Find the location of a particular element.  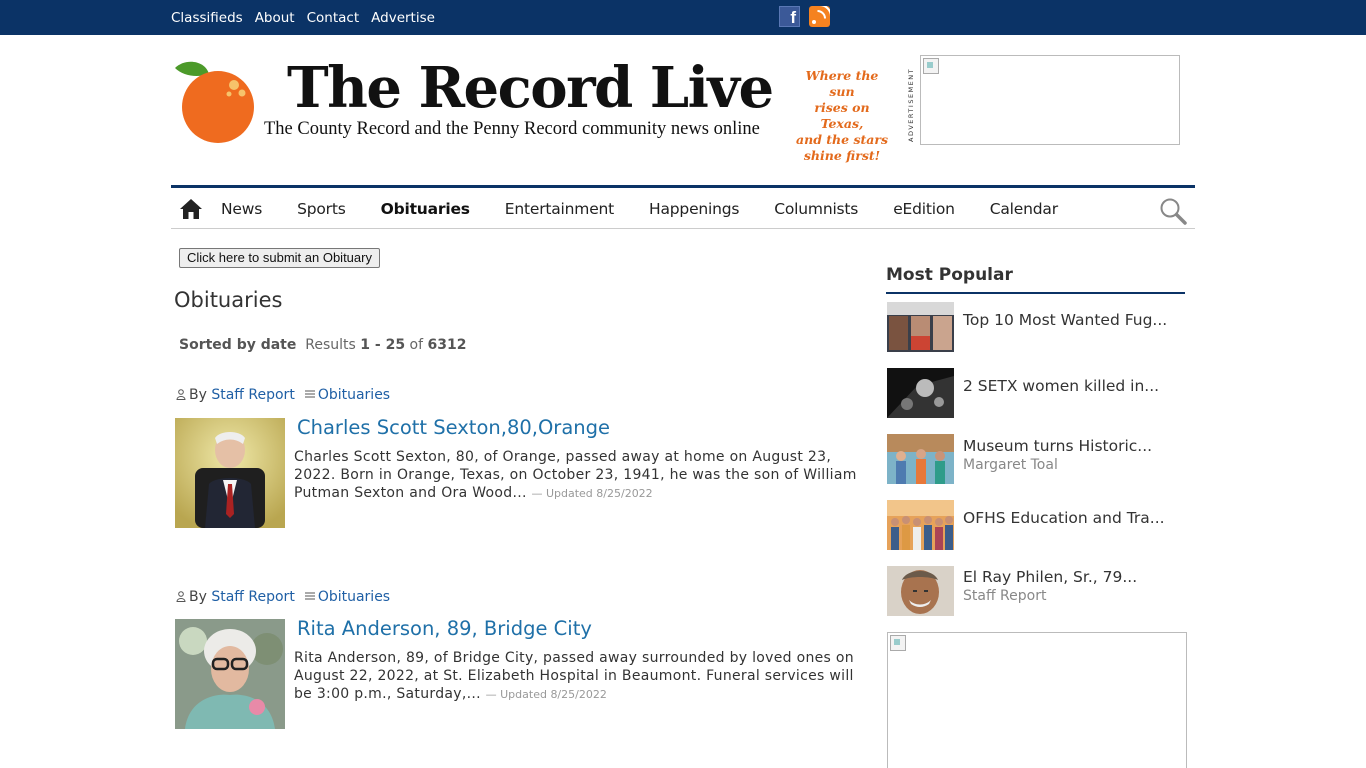

tagline-line: rises on Texas, is located at coordinates (842, 115).